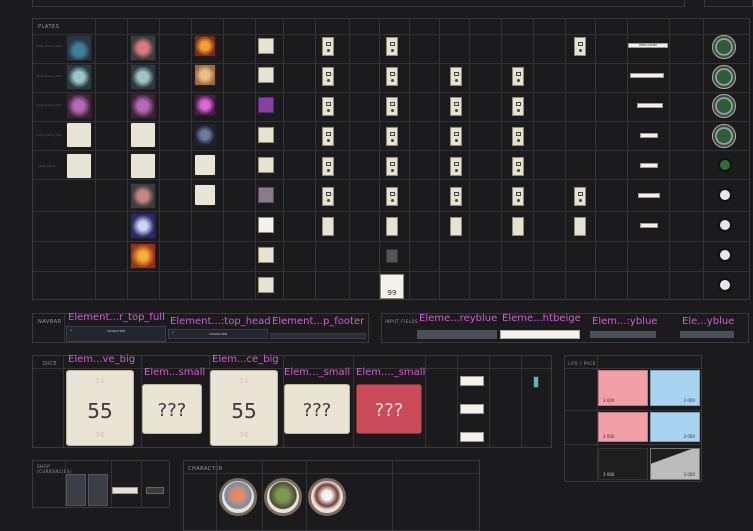 This screenshot has height=531, width=753. Describe the element at coordinates (125, 490) in the screenshot. I see `shop-coin-button` at that location.